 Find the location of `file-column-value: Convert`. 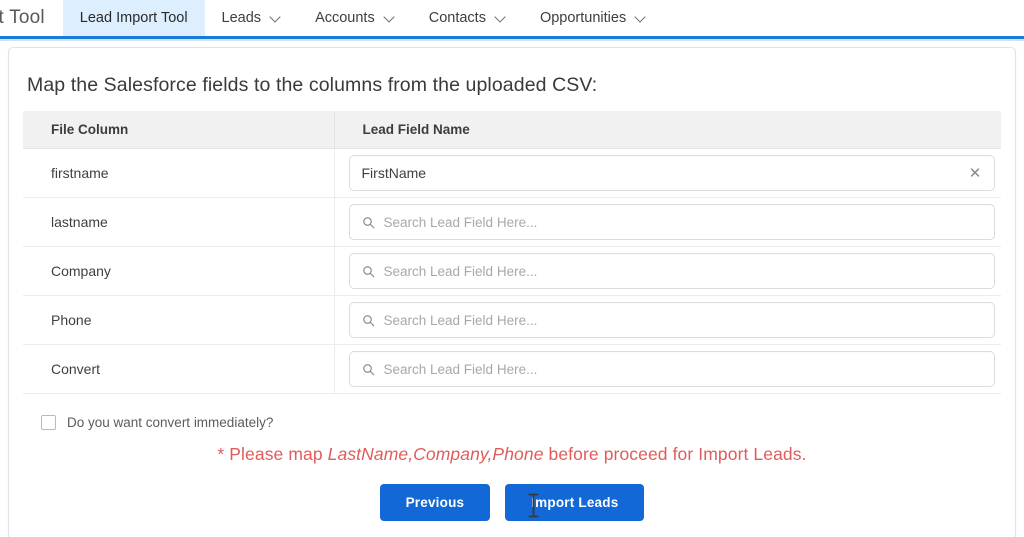

file-column-value: Convert is located at coordinates (179, 369).